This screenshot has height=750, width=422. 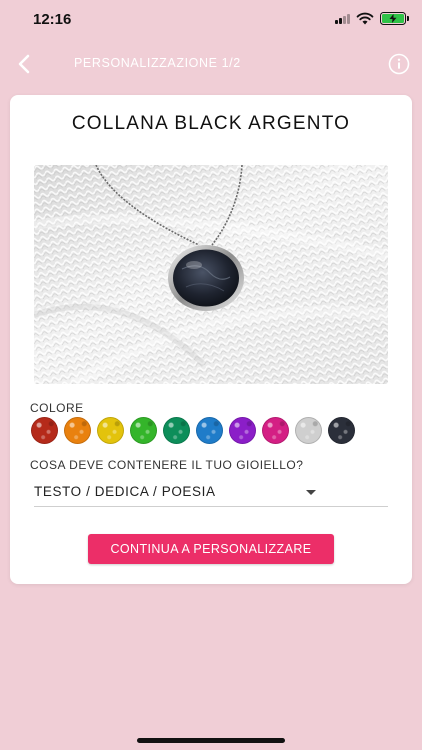 I want to click on info-button, so click(x=399, y=64).